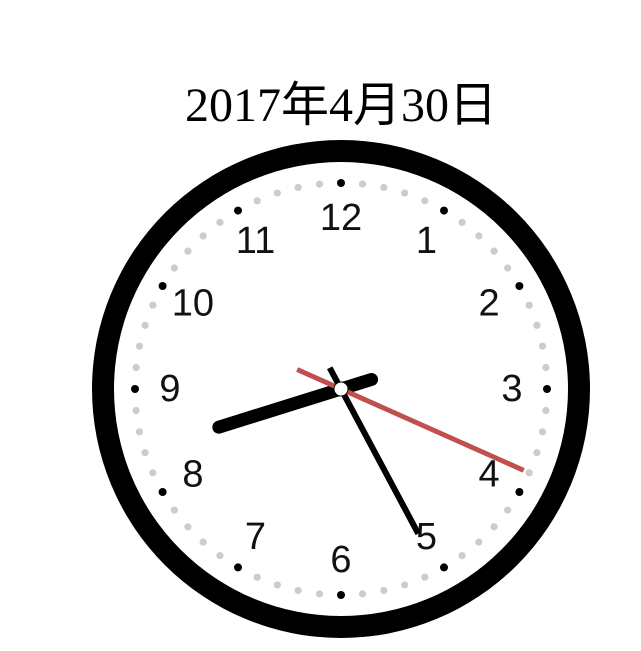 This screenshot has height=651, width=641. Describe the element at coordinates (511, 389) in the screenshot. I see `hour-numeral: 3` at that location.